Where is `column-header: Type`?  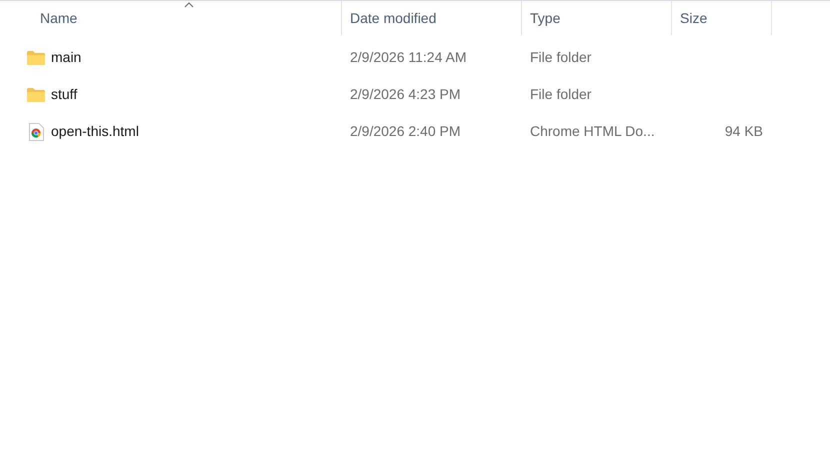
column-header: Type is located at coordinates (597, 18).